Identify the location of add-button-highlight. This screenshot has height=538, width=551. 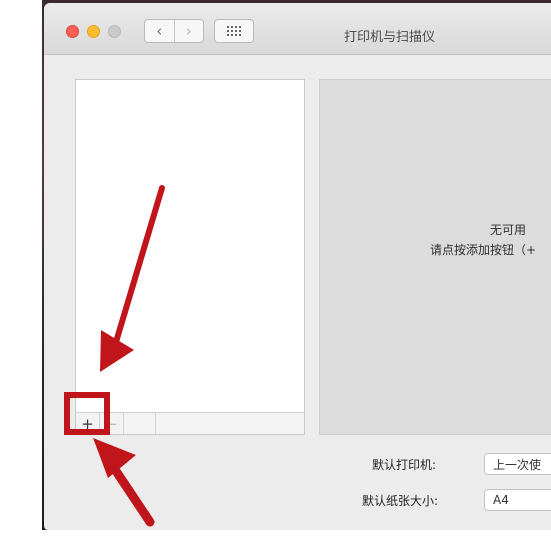
(87, 413).